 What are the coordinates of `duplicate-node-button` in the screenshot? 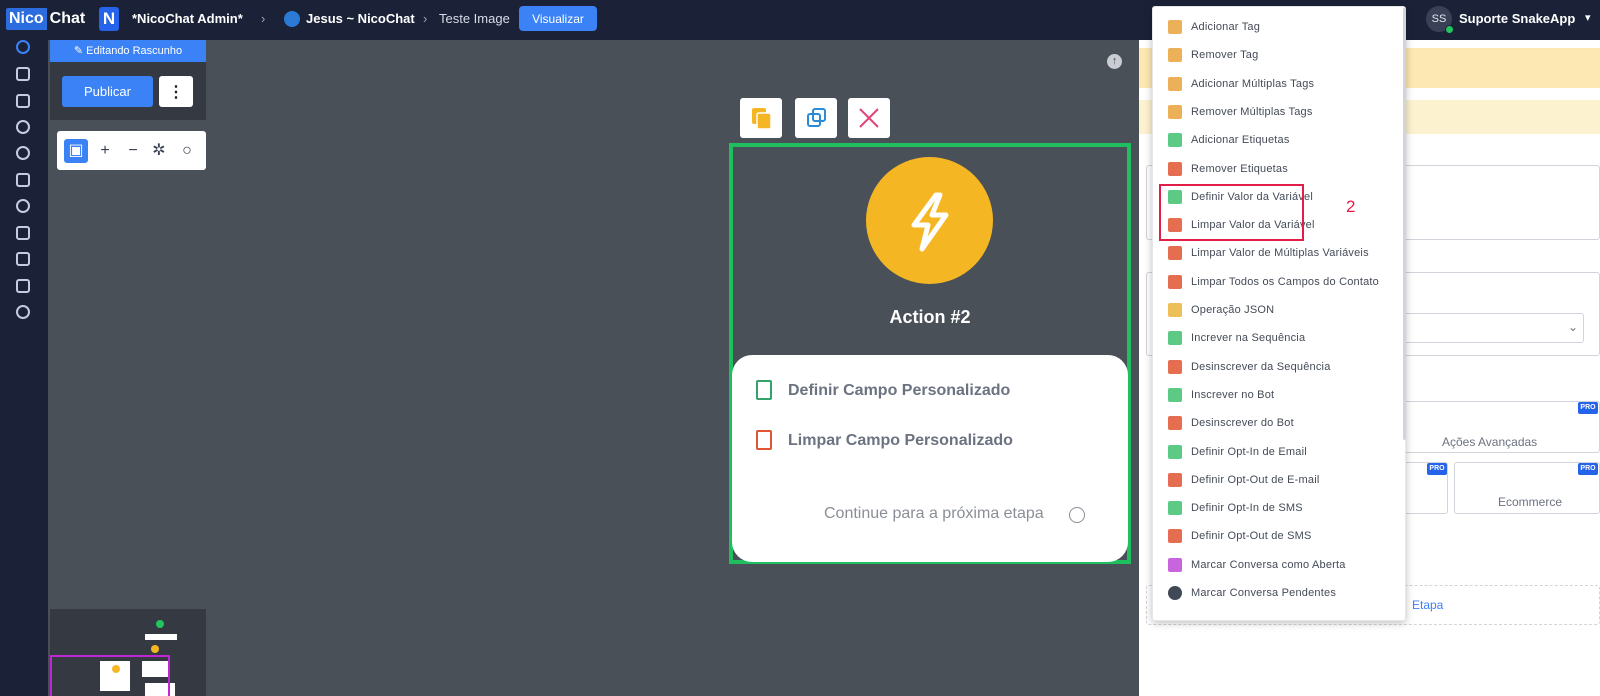 It's located at (816, 118).